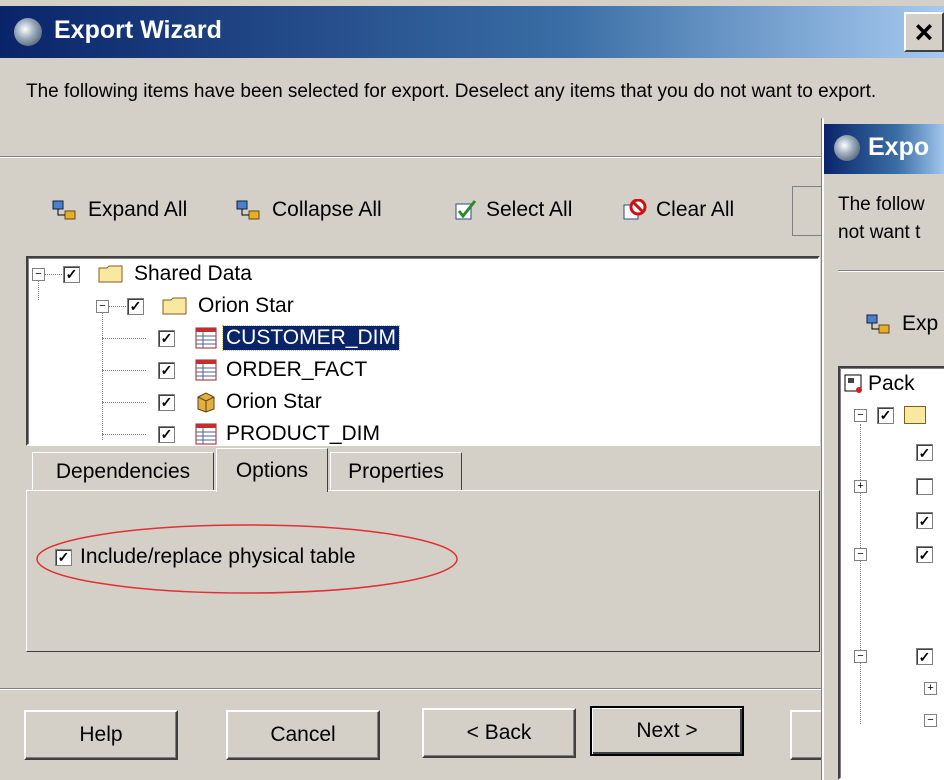 Image resolution: width=944 pixels, height=780 pixels. Describe the element at coordinates (195, 306) in the screenshot. I see `tree-node-orion-star-folder: − ✓ Orion Star` at that location.